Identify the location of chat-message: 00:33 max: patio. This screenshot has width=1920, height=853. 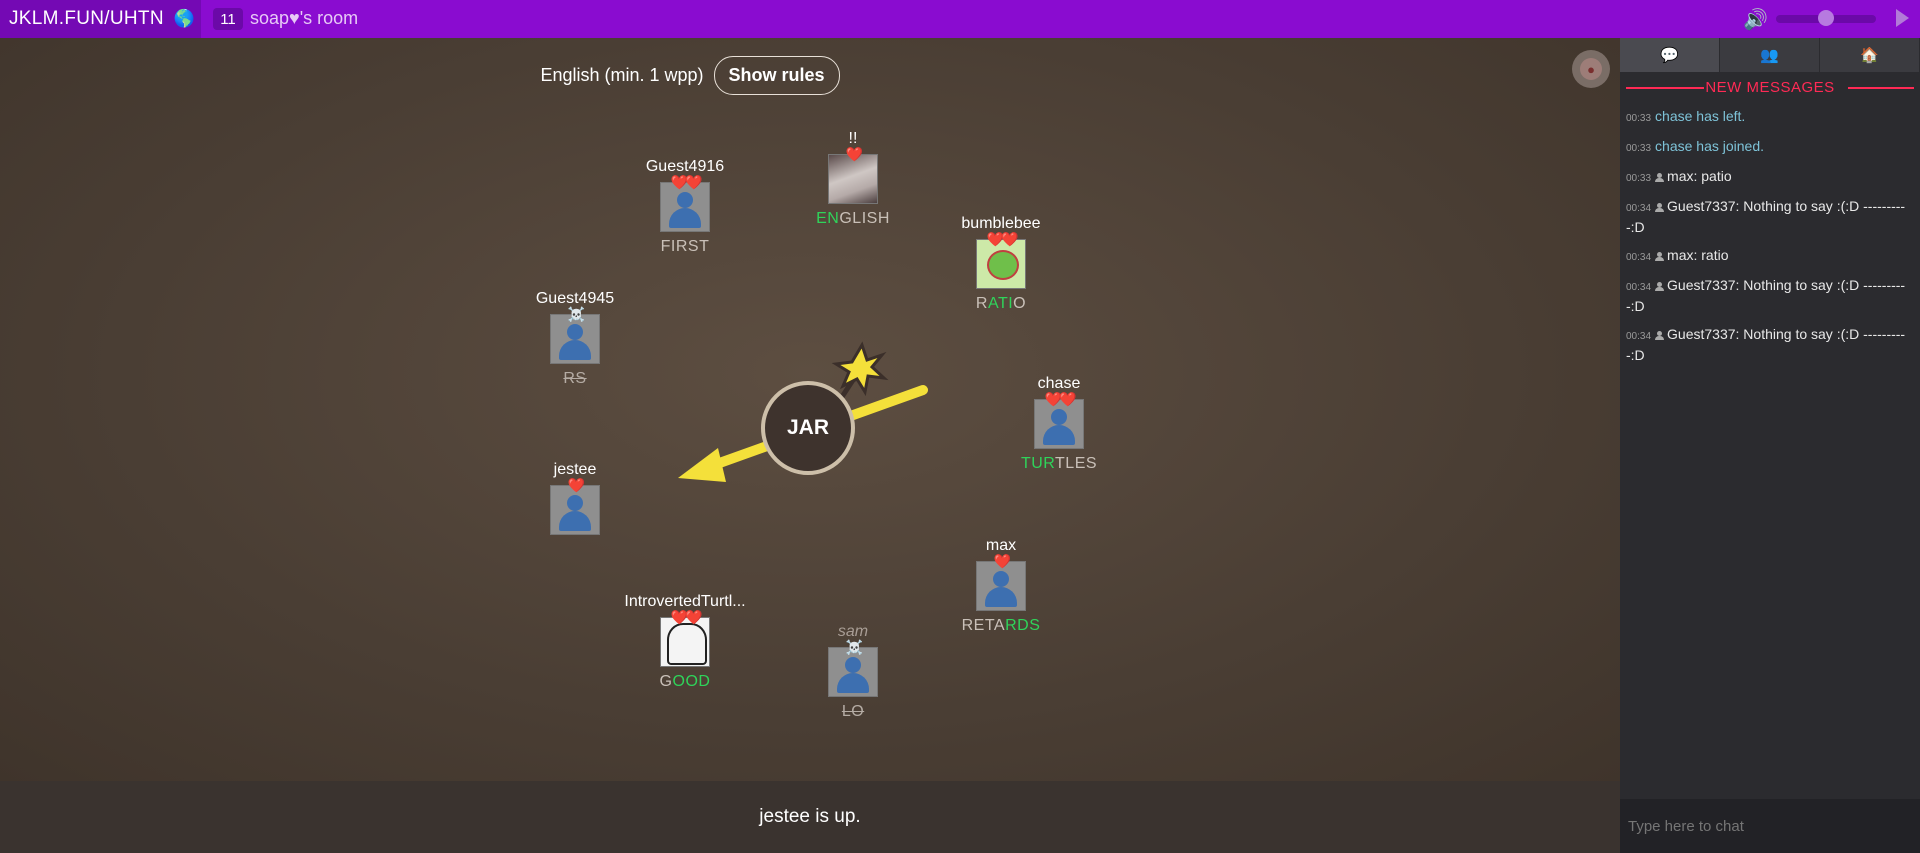
(1679, 176).